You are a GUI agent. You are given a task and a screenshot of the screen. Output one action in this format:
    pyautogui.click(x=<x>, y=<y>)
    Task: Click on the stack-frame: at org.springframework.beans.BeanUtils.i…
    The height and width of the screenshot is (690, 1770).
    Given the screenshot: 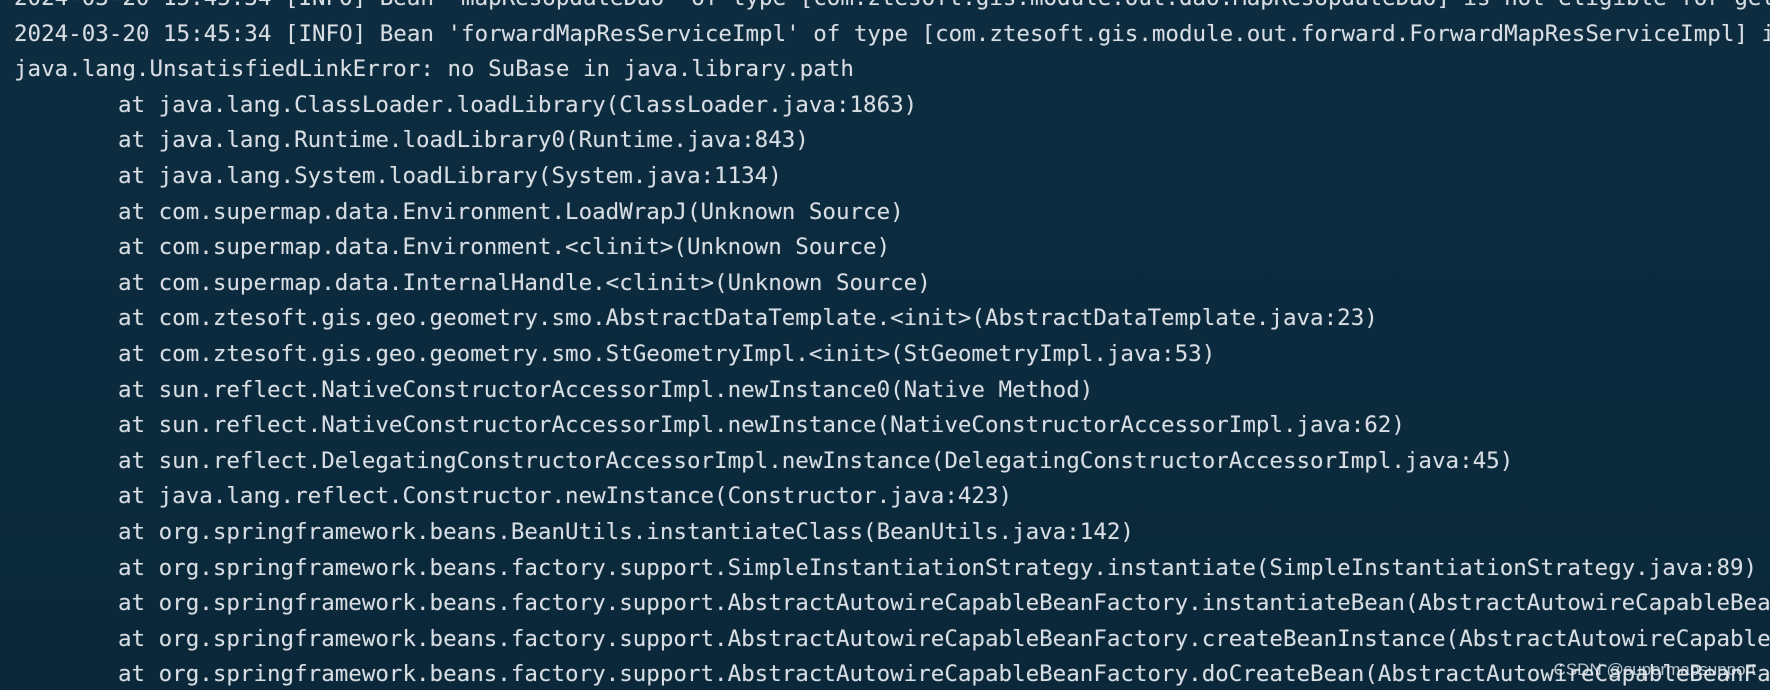 What is the action you would take?
    pyautogui.click(x=626, y=531)
    